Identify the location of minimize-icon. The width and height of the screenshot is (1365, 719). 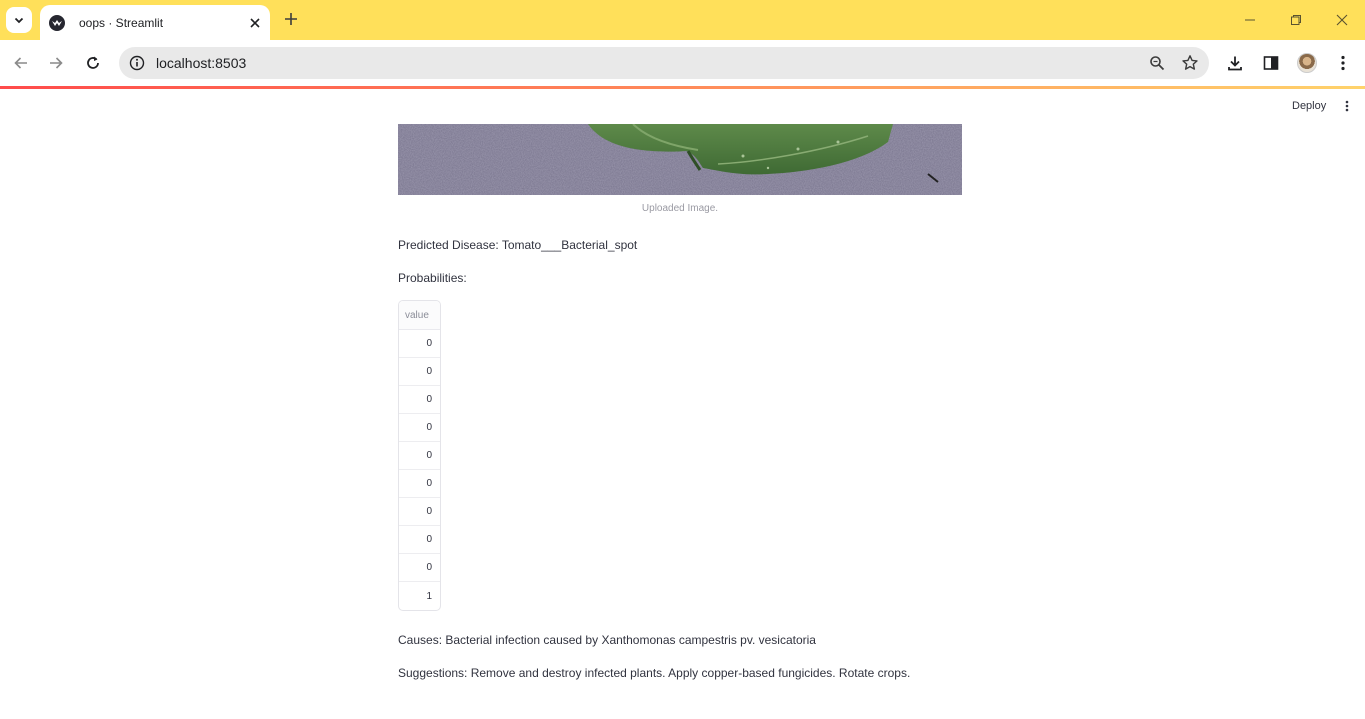
(1250, 20).